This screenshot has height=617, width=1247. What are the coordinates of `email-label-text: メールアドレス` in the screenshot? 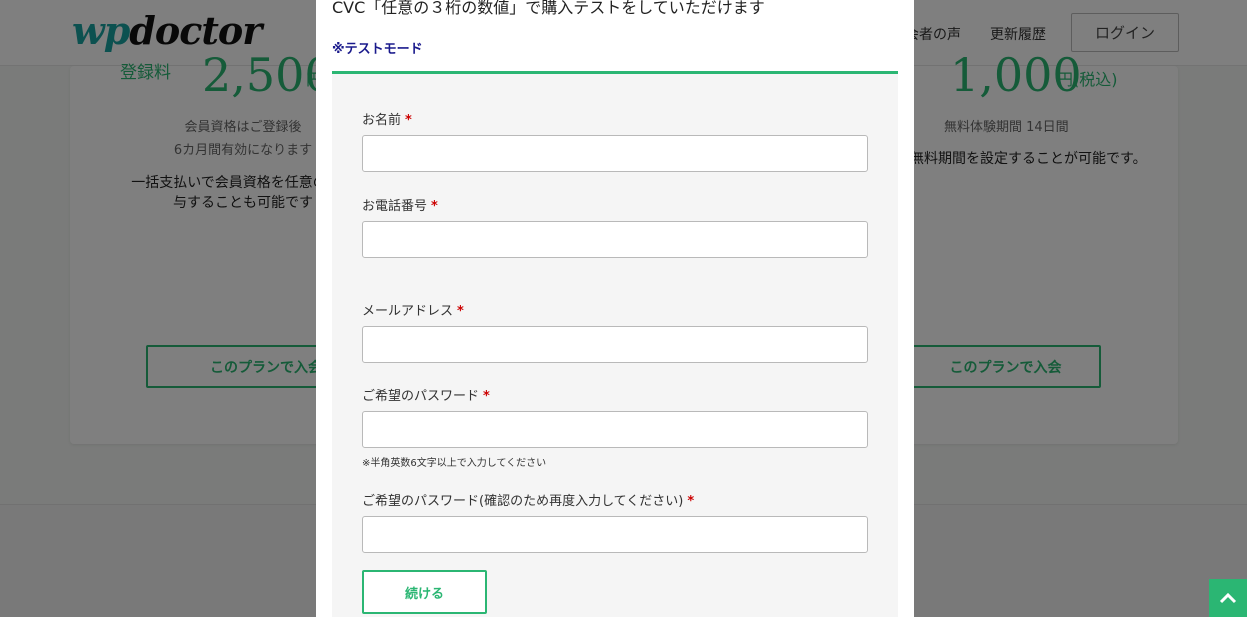 It's located at (408, 311).